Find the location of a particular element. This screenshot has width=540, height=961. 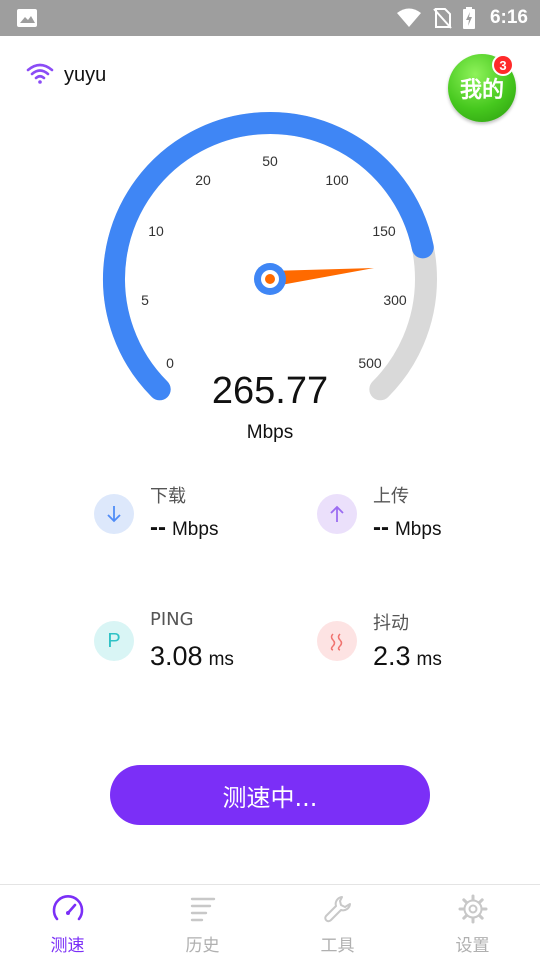

jitter-wave-icon is located at coordinates (337, 641).